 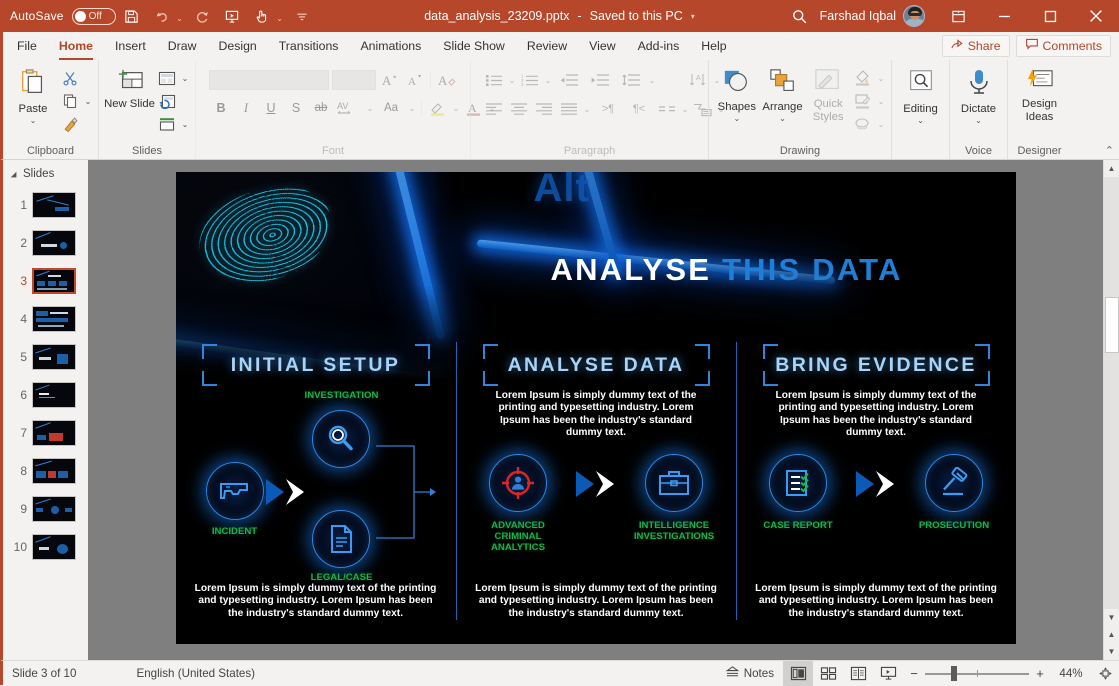 I want to click on copy-dropdown-caret-icon: ⌄, so click(x=88, y=101).